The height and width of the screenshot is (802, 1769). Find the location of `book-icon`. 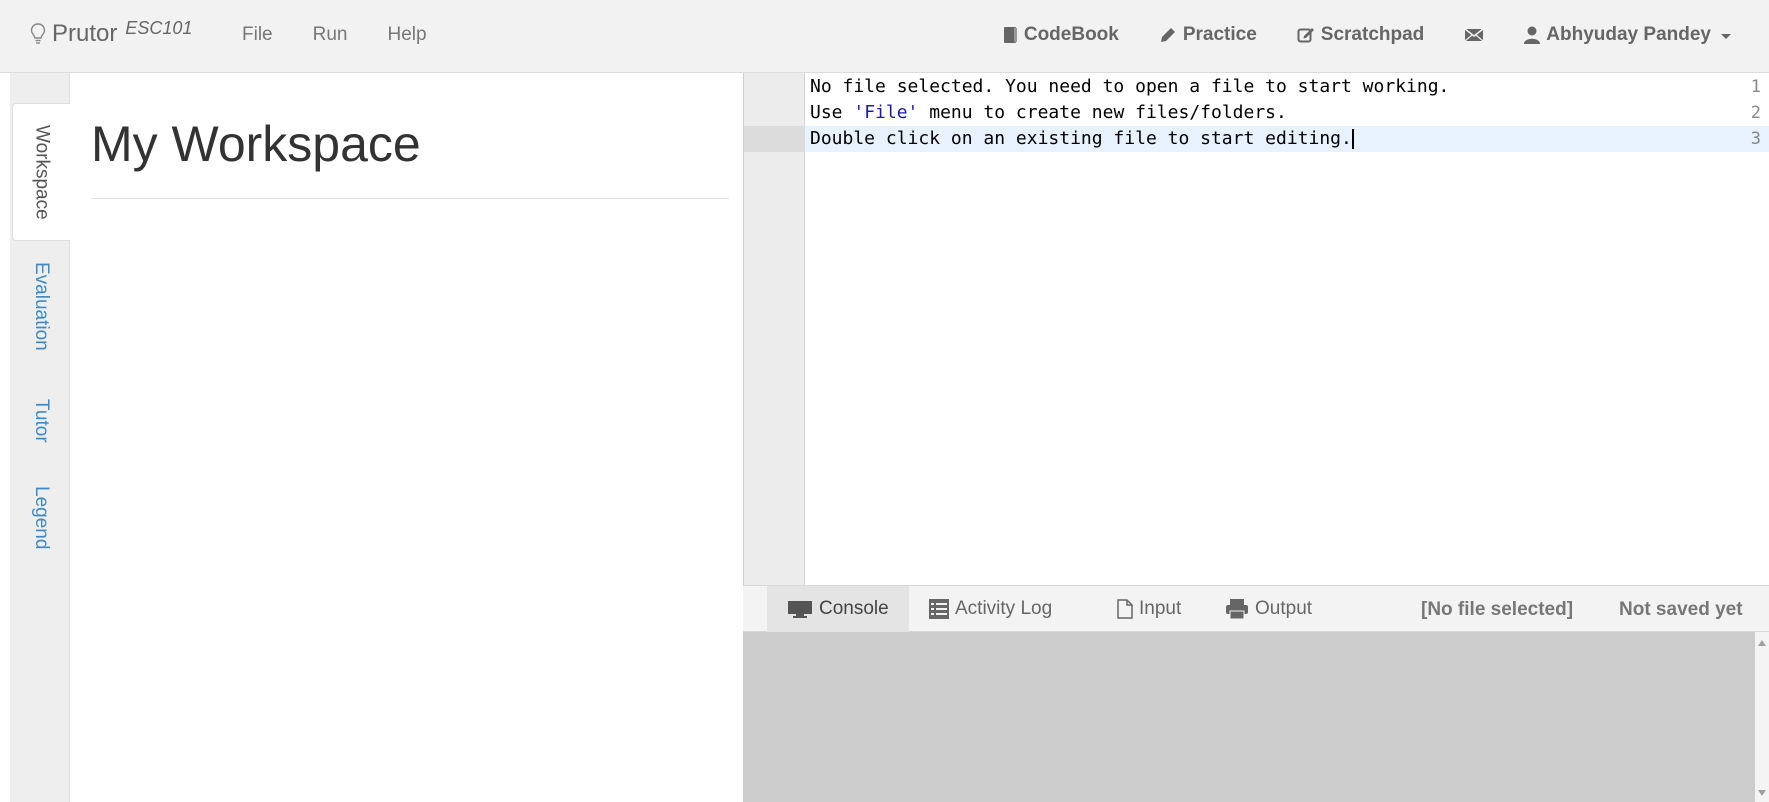

book-icon is located at coordinates (1010, 35).